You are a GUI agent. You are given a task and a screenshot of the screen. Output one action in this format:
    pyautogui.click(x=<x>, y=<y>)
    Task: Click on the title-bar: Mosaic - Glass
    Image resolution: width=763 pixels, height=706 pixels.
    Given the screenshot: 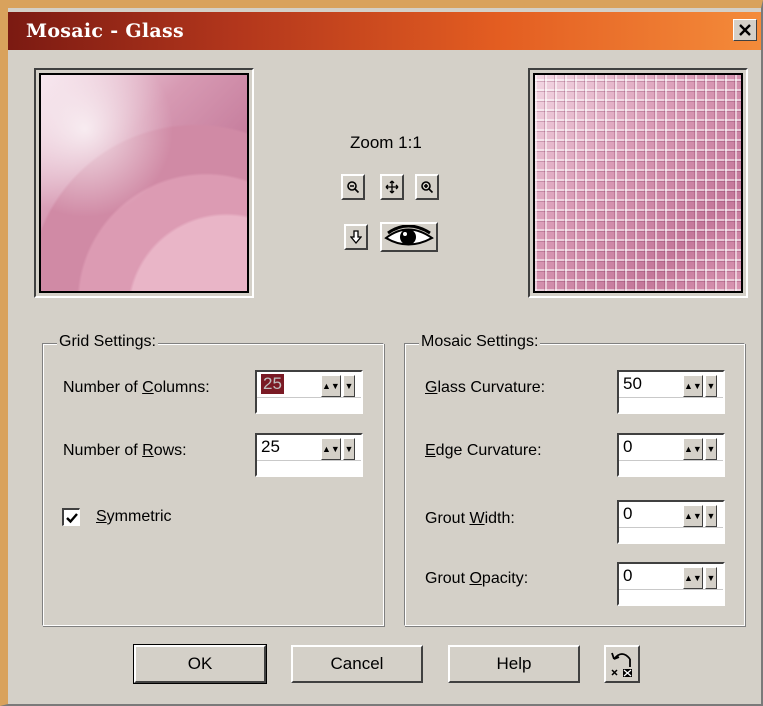 What is the action you would take?
    pyautogui.click(x=384, y=31)
    